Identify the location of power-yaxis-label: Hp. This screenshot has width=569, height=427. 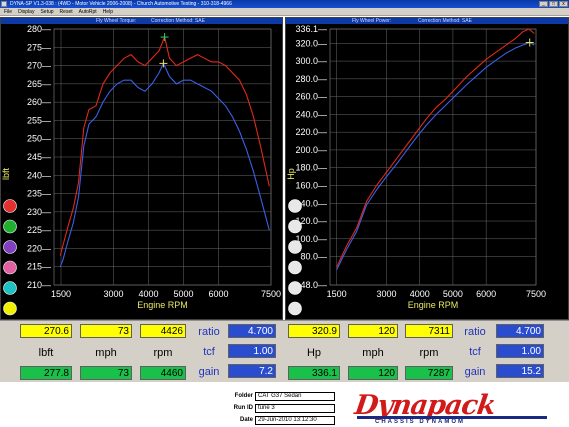
(291, 174).